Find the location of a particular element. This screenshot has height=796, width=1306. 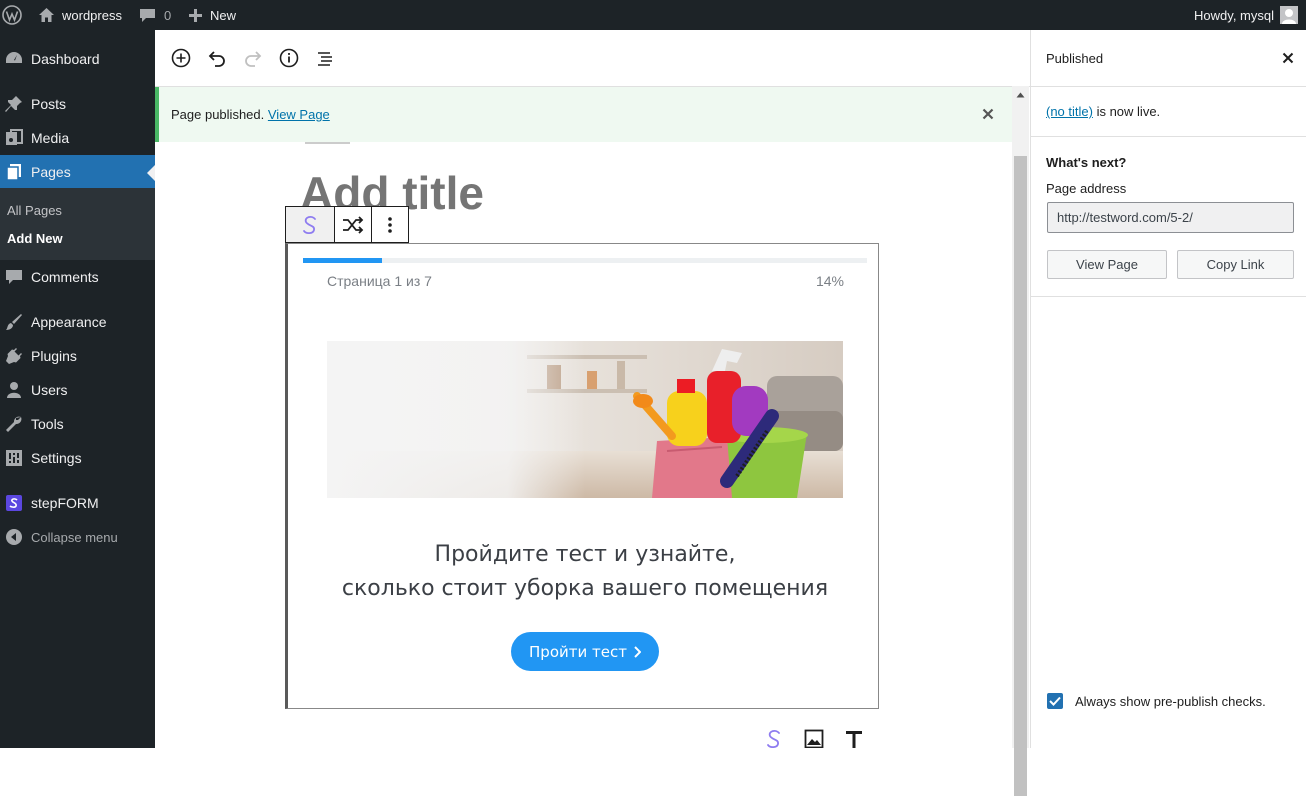

sidebar-item-stepform: stepFORM is located at coordinates (77, 503).